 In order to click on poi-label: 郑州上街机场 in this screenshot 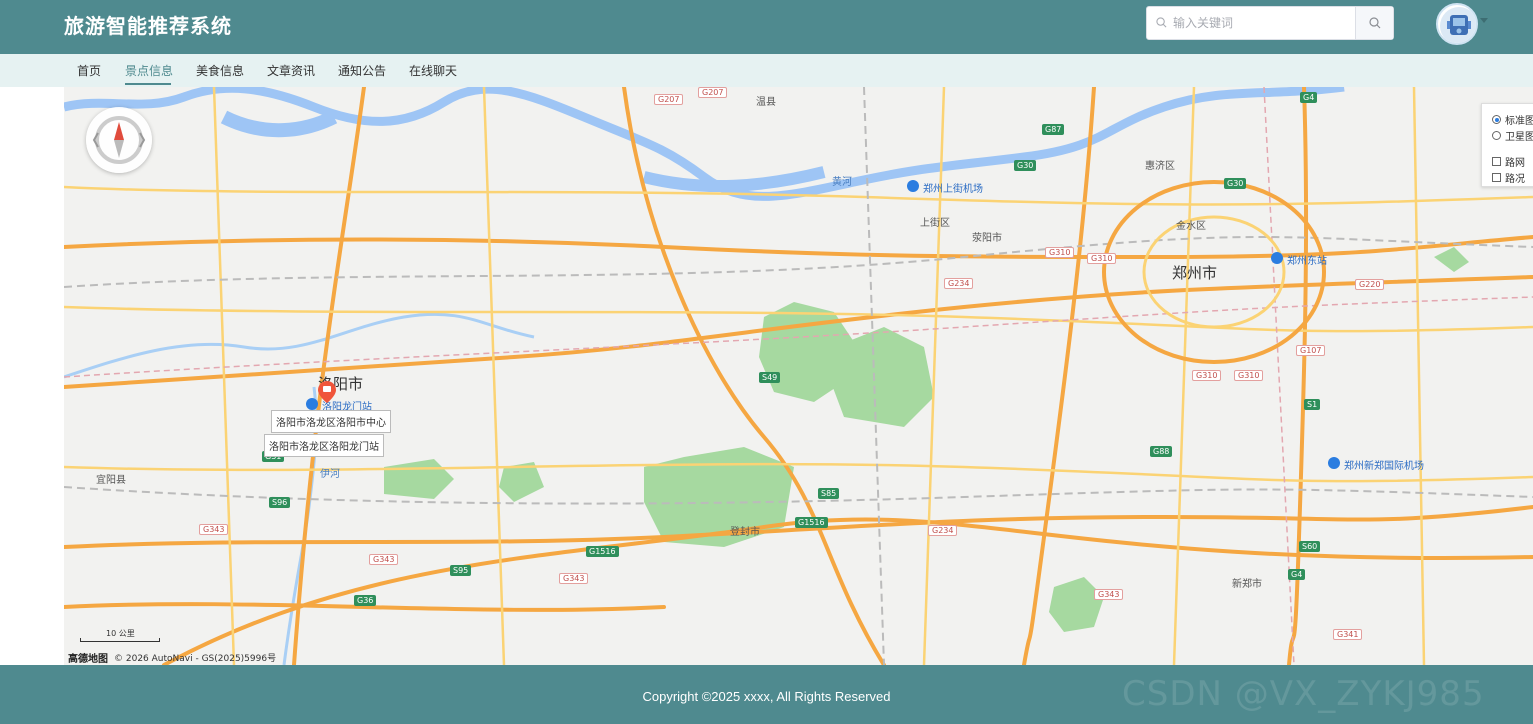, I will do `click(953, 187)`.